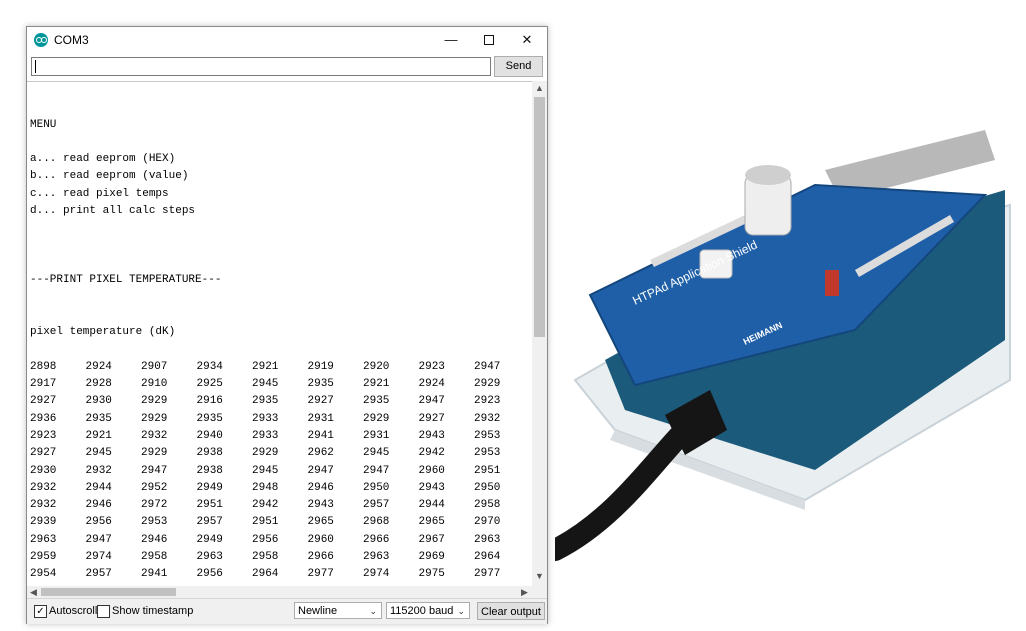 Image resolution: width=1026 pixels, height=631 pixels. What do you see at coordinates (43, 522) in the screenshot?
I see `pixel-value: 2939` at bounding box center [43, 522].